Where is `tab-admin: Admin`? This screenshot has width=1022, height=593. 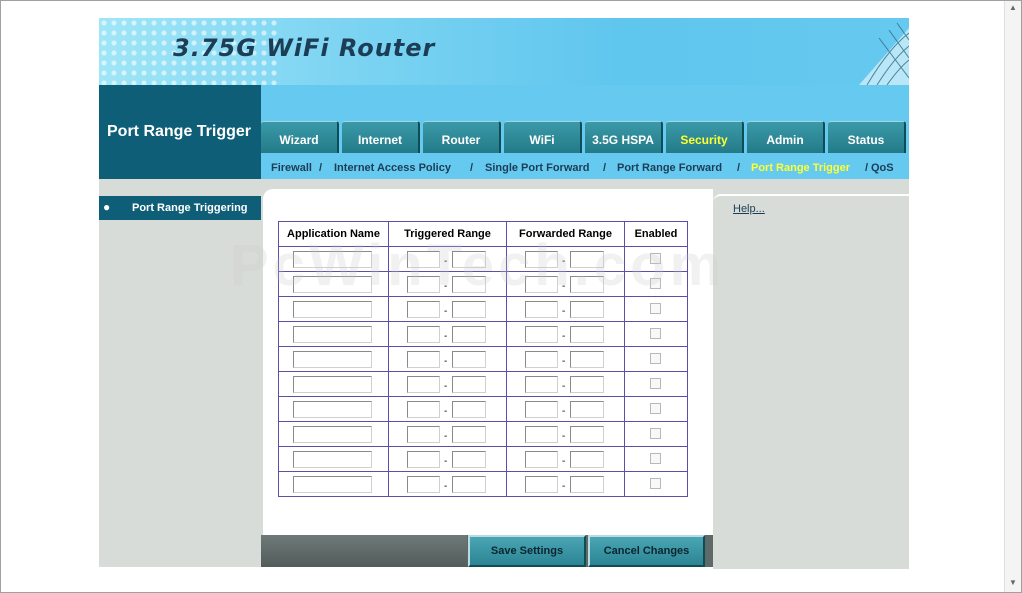 tab-admin: Admin is located at coordinates (786, 137).